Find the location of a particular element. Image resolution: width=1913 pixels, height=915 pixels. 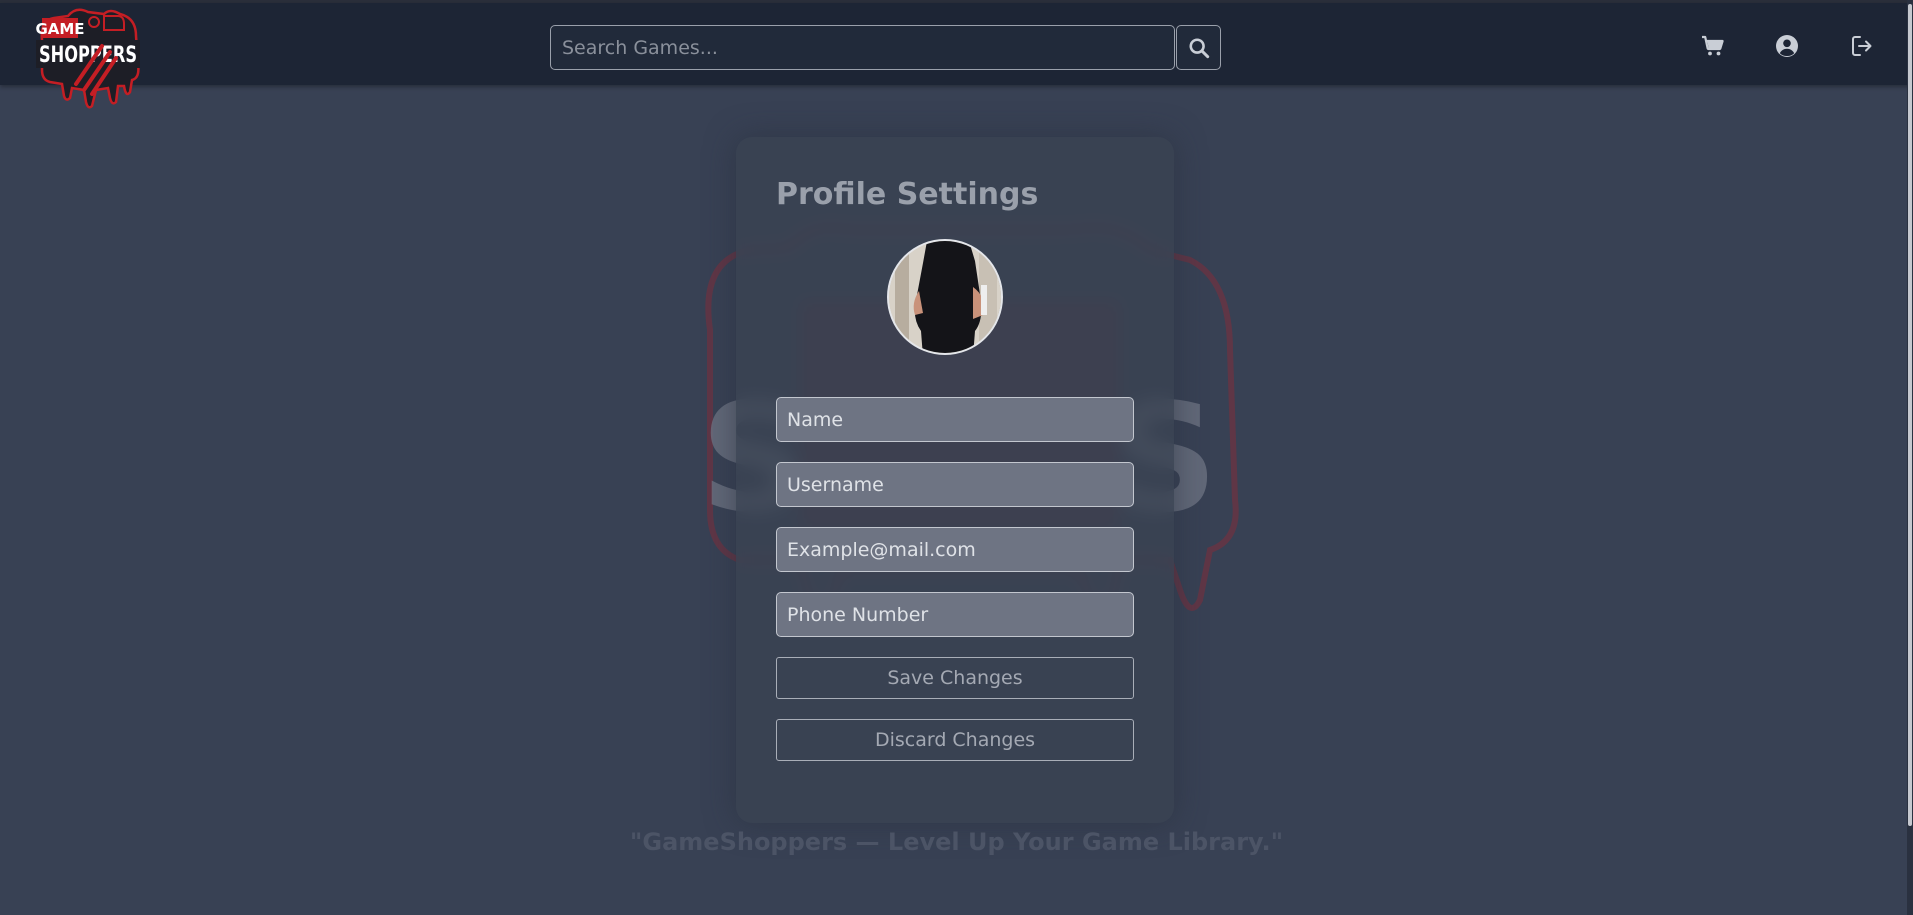

search-input is located at coordinates (862, 47).